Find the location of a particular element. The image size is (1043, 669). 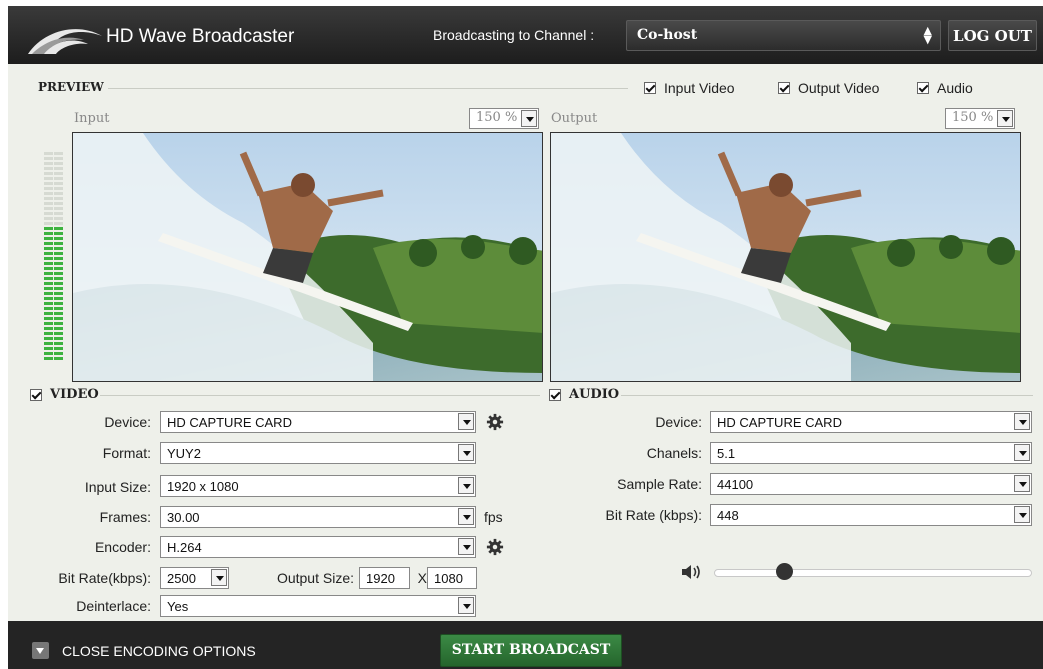

output-height-input: 1080 is located at coordinates (452, 578).